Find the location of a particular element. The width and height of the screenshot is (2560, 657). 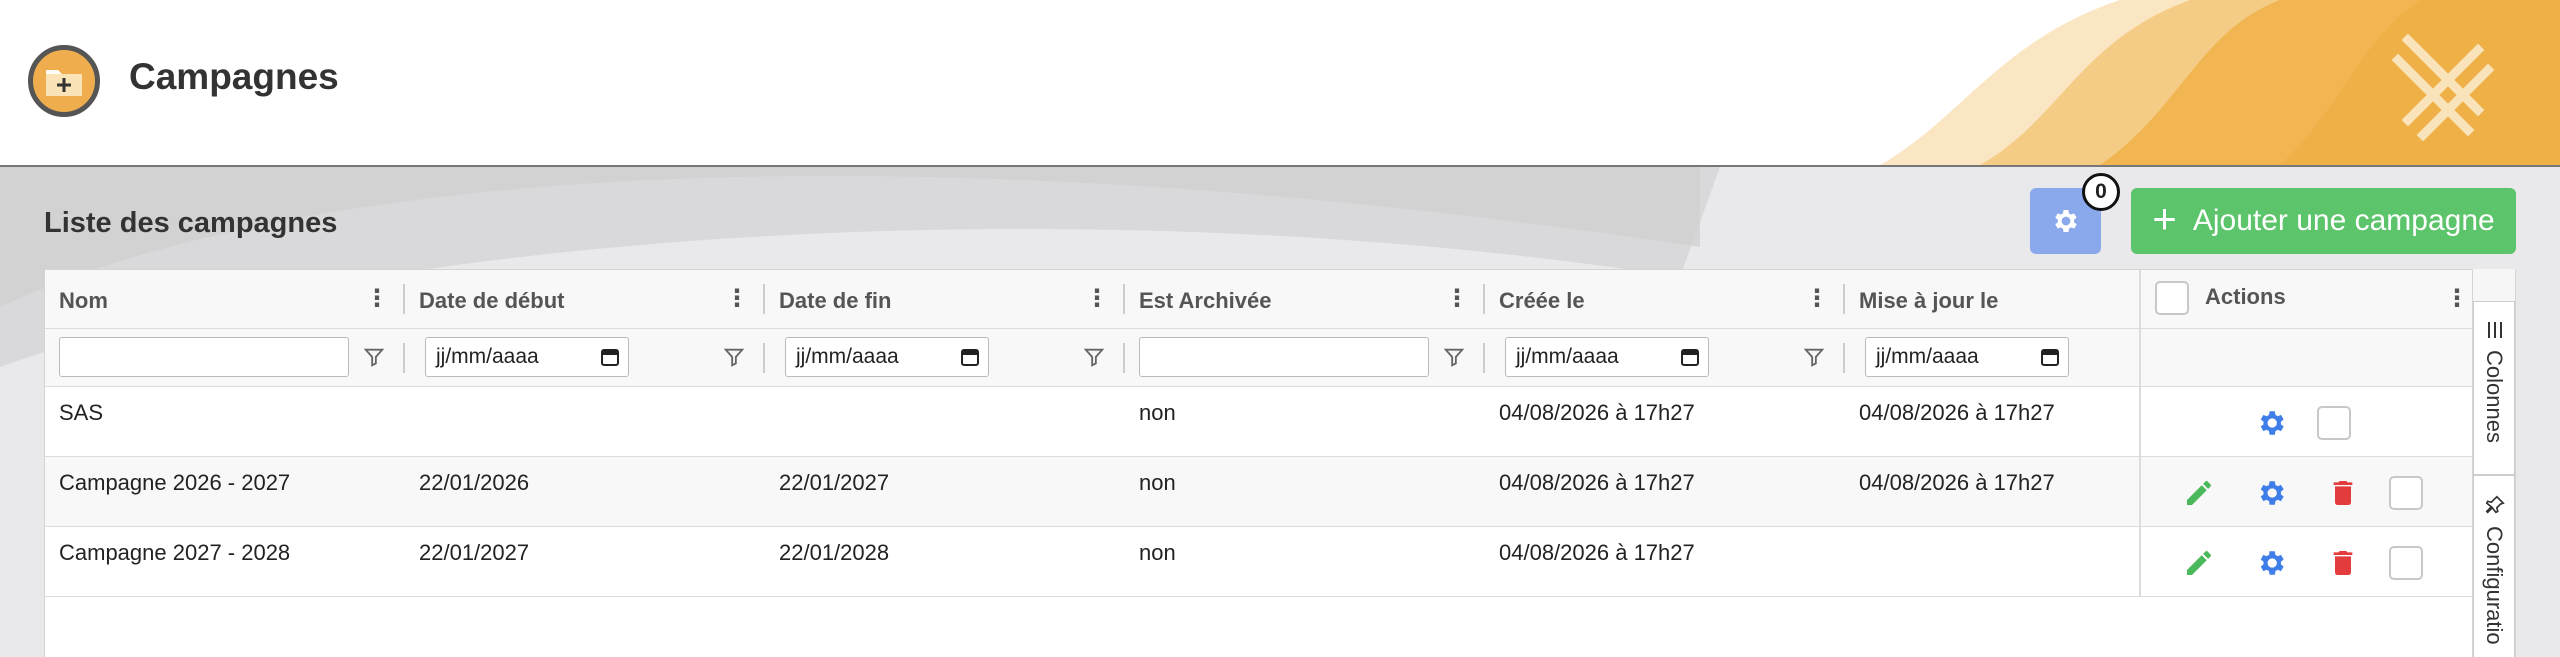

filter-nom-input is located at coordinates (204, 357).